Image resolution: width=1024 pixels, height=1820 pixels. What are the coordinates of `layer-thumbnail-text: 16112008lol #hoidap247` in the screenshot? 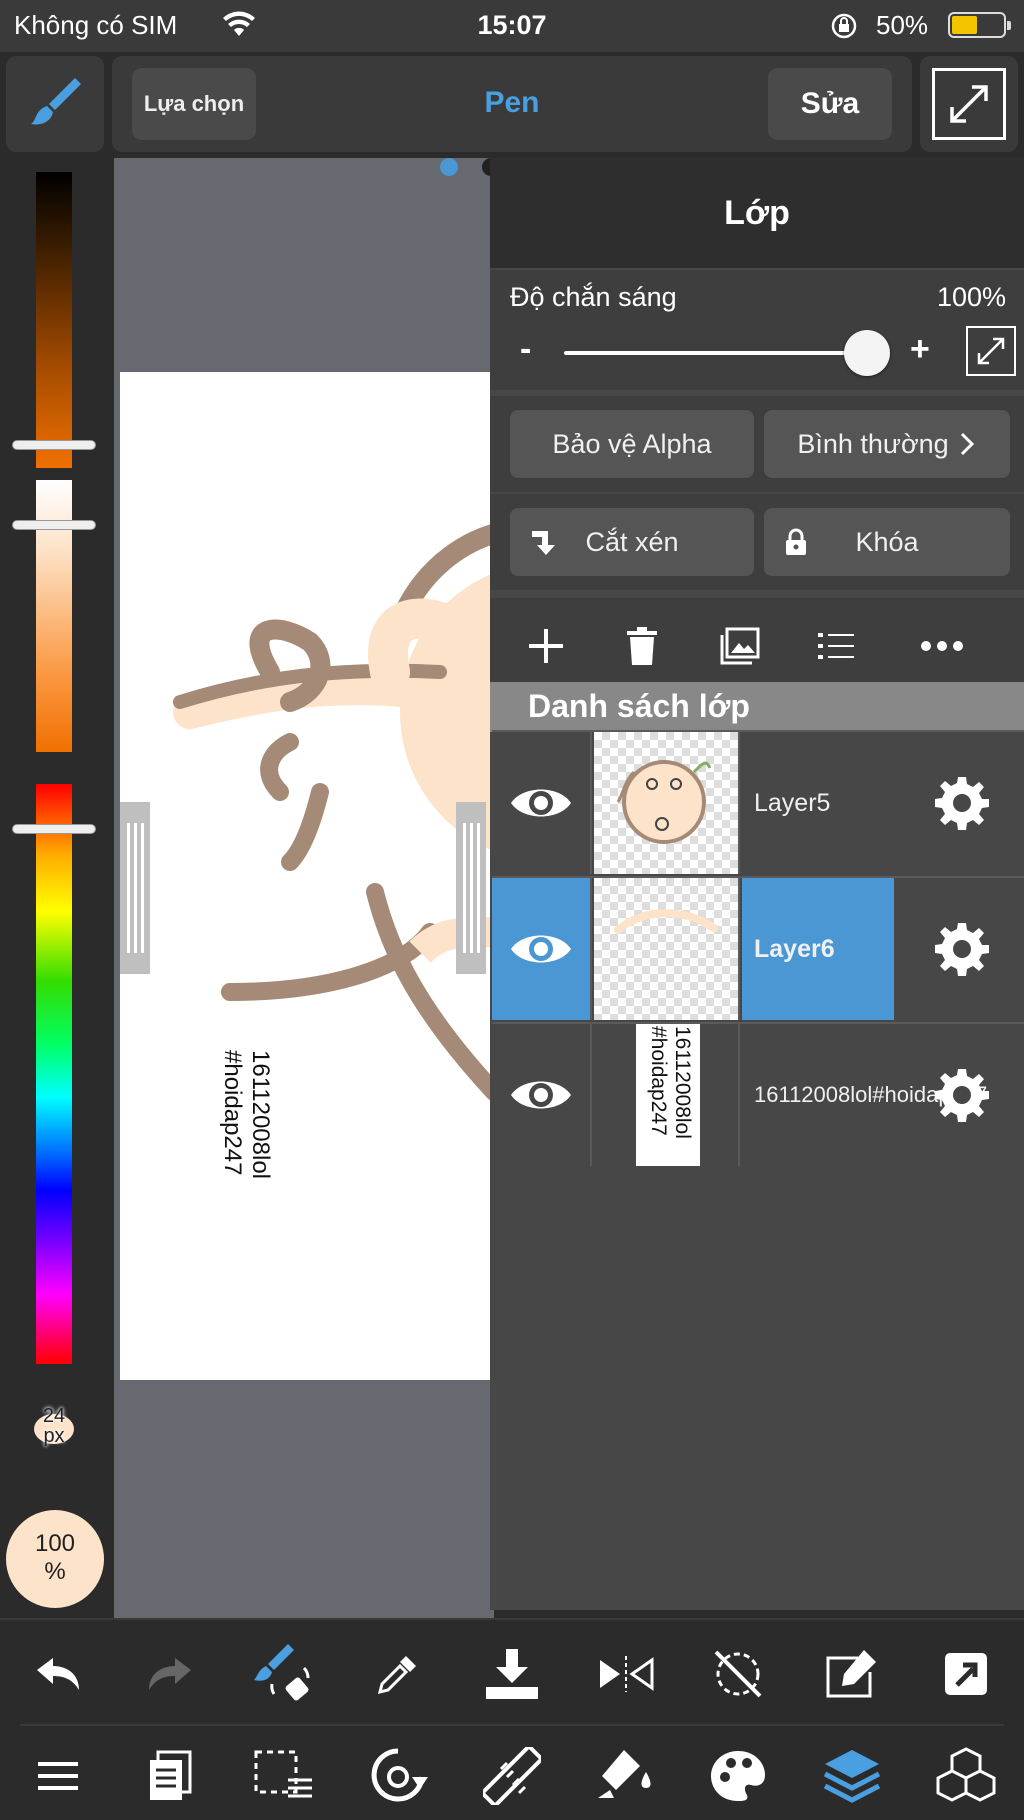 It's located at (670, 1082).